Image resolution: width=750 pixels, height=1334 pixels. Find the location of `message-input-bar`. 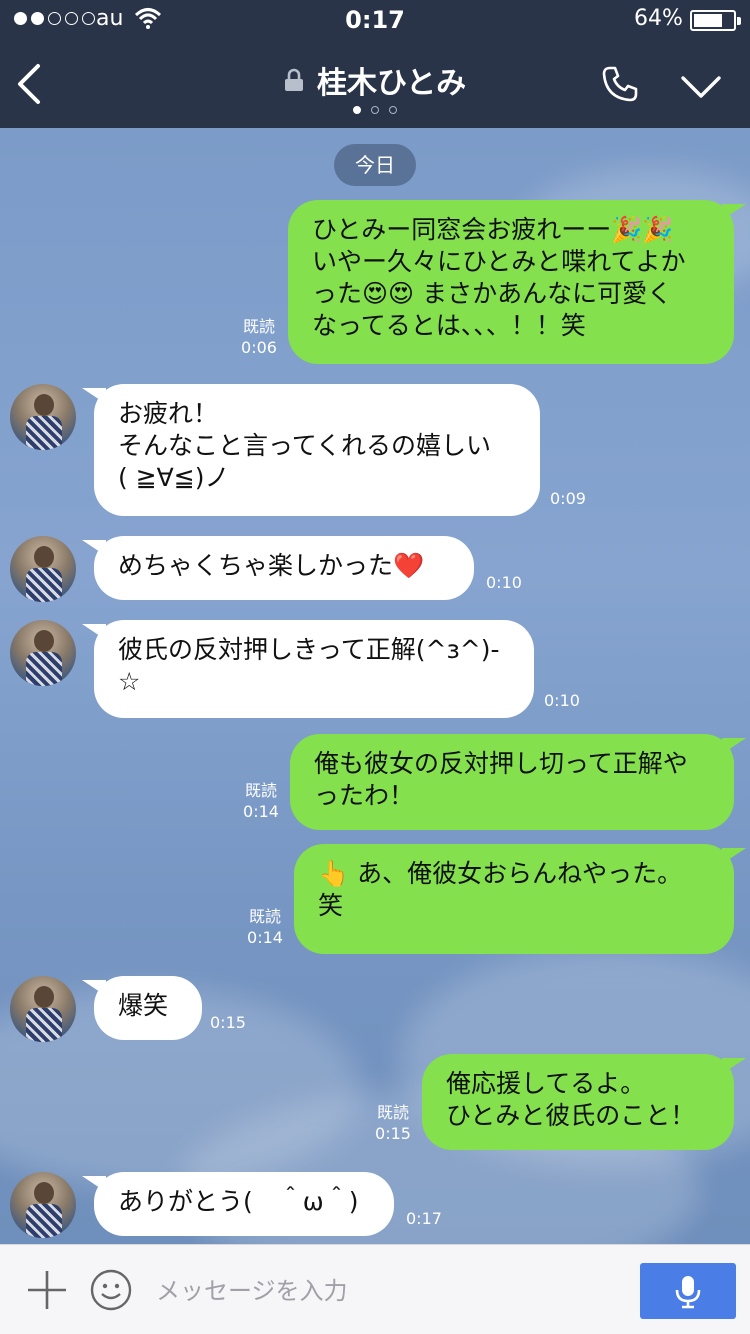

message-input-bar is located at coordinates (375, 1289).